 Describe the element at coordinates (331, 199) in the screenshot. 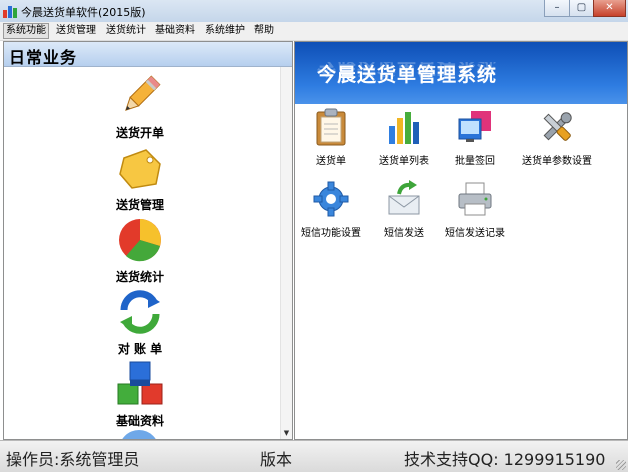

I see `gear-icon` at that location.